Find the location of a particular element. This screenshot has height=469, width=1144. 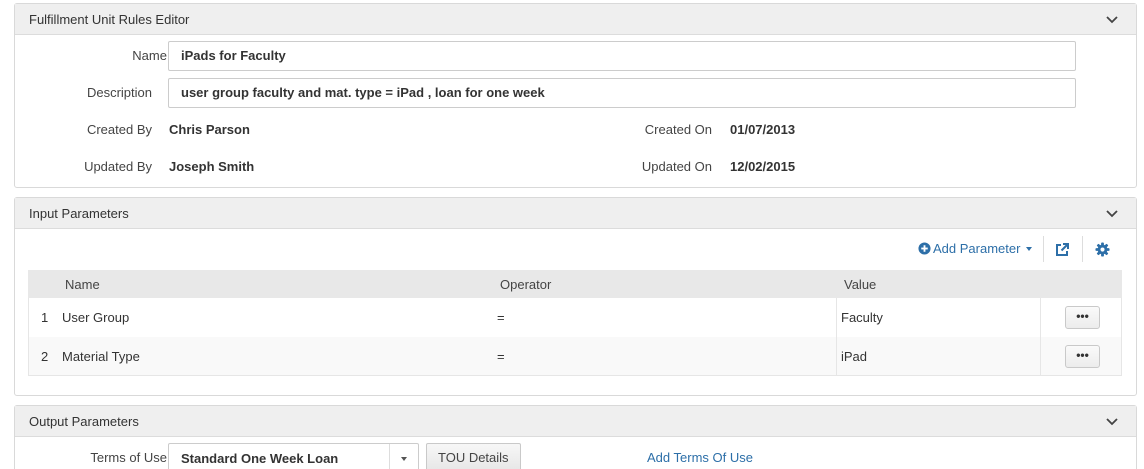

row-index: 1 is located at coordinates (45, 317).